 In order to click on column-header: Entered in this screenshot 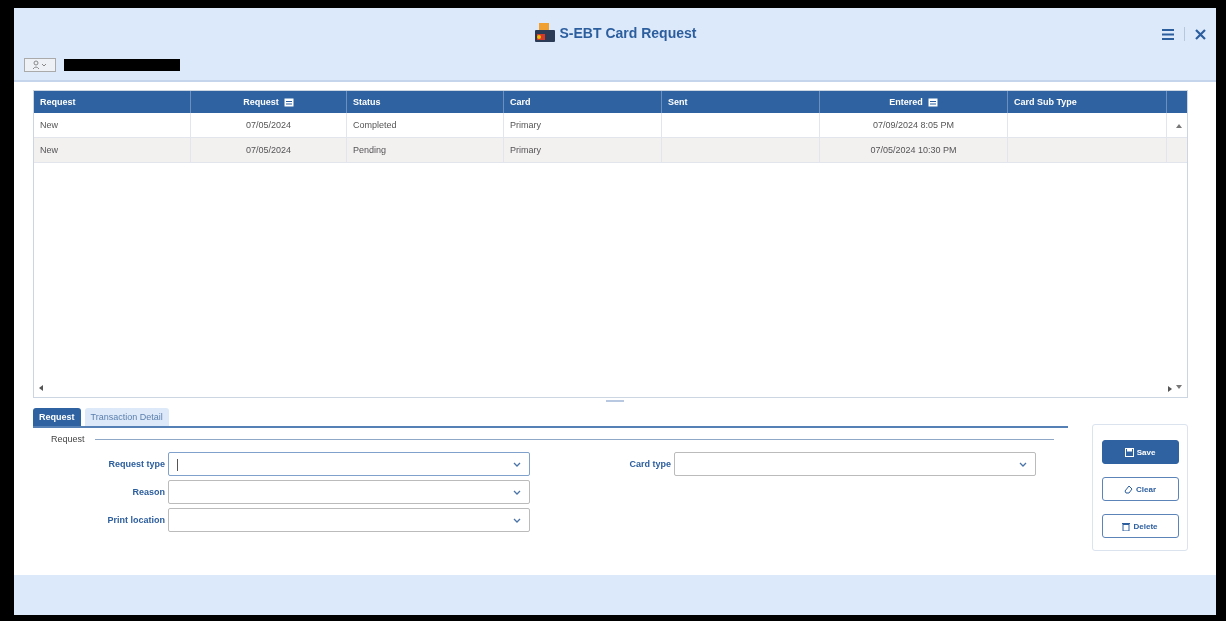, I will do `click(914, 102)`.